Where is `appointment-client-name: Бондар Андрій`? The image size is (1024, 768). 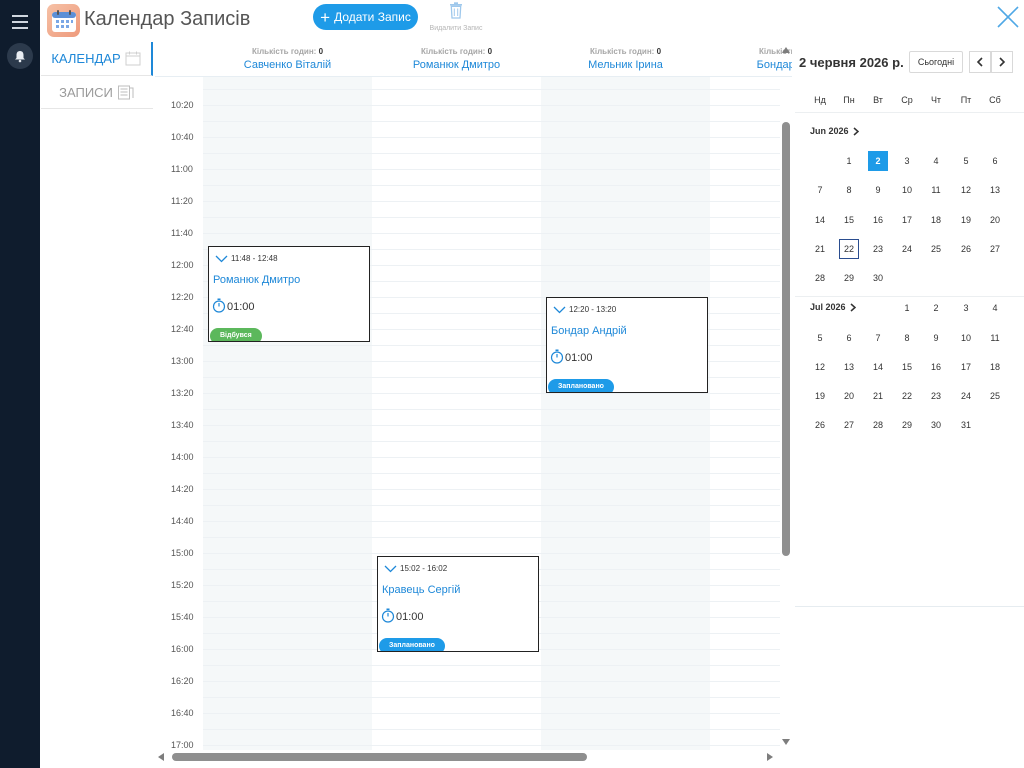 appointment-client-name: Бондар Андрій is located at coordinates (589, 331).